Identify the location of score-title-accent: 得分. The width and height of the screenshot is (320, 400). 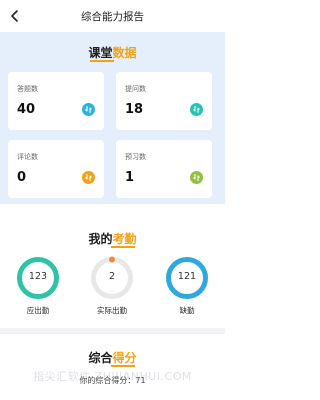
(124, 358).